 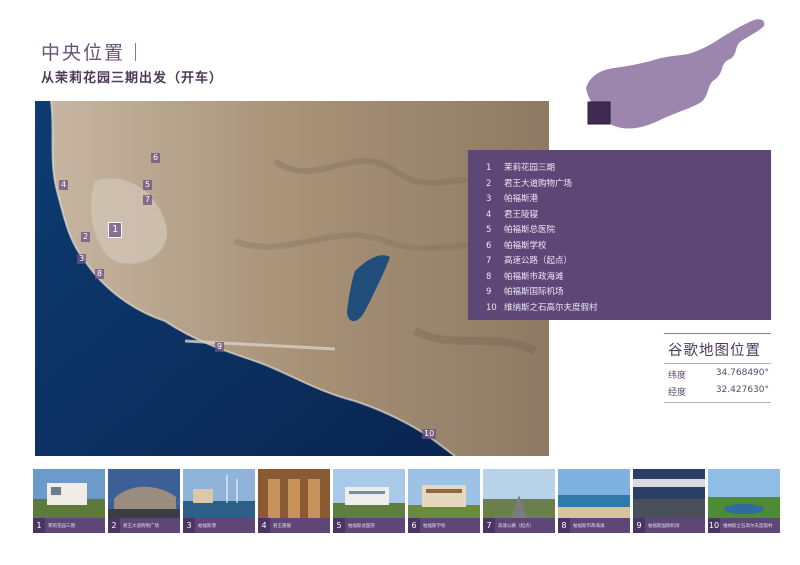 I want to click on thumbnail-2: 2 君王大道购物广场, so click(x=144, y=501).